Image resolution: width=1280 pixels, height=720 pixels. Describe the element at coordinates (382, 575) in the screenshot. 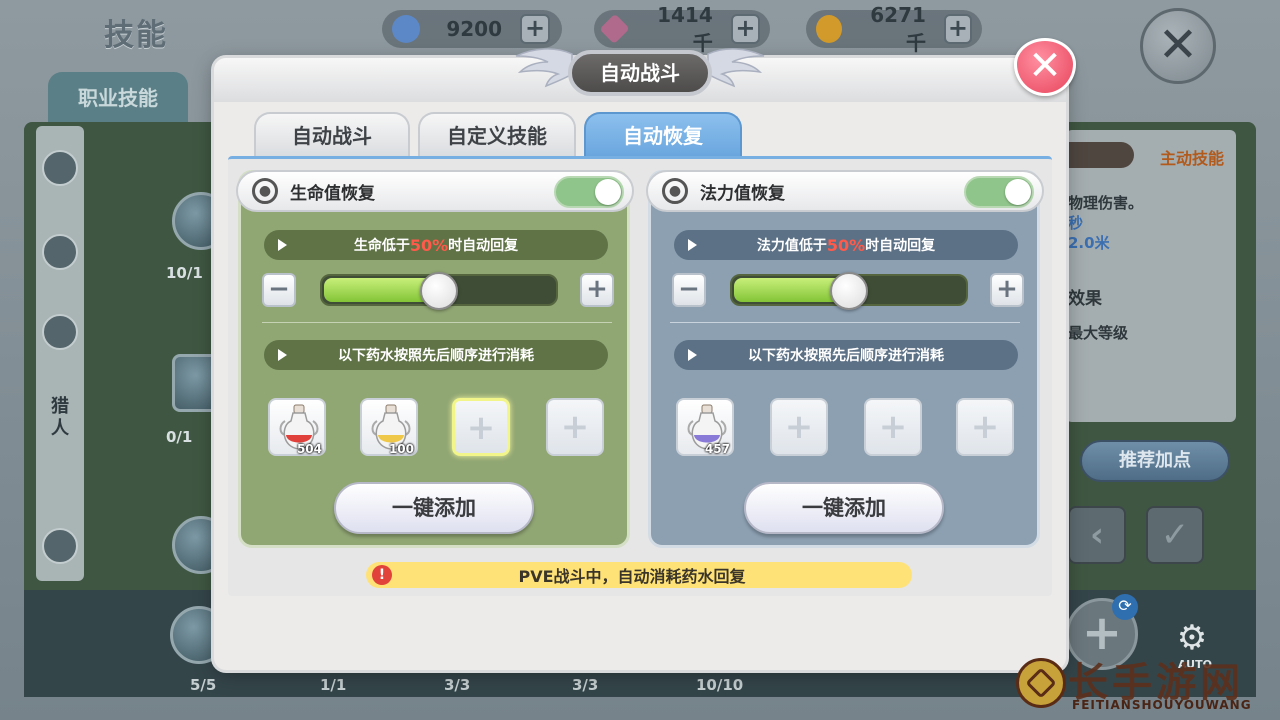

I see `warning-icon: !` at that location.